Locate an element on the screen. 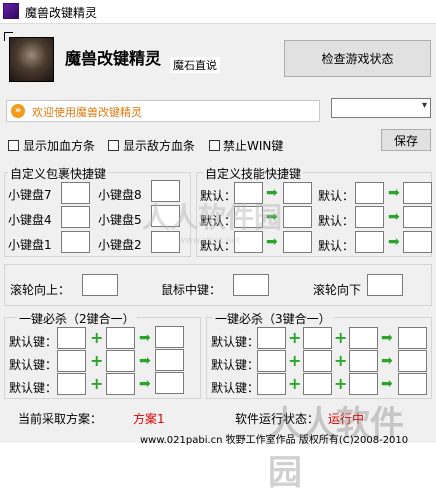 This screenshot has width=436, height=494. wheel-up-label: 滚轮向上： is located at coordinates (40, 290).